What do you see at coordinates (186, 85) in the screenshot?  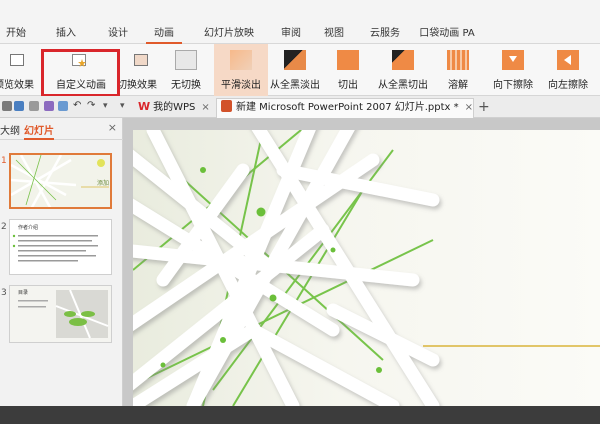 I see `no-transition-label: 无切换` at bounding box center [186, 85].